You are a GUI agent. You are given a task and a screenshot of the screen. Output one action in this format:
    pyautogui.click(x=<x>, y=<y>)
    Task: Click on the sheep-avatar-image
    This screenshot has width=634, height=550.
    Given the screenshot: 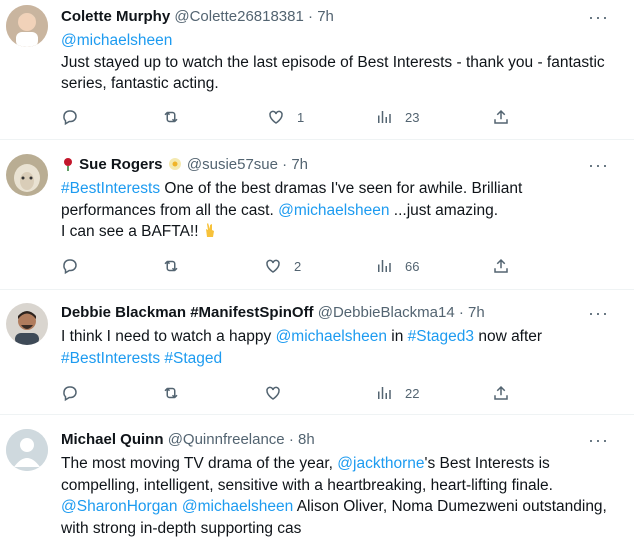 What is the action you would take?
    pyautogui.click(x=27, y=175)
    